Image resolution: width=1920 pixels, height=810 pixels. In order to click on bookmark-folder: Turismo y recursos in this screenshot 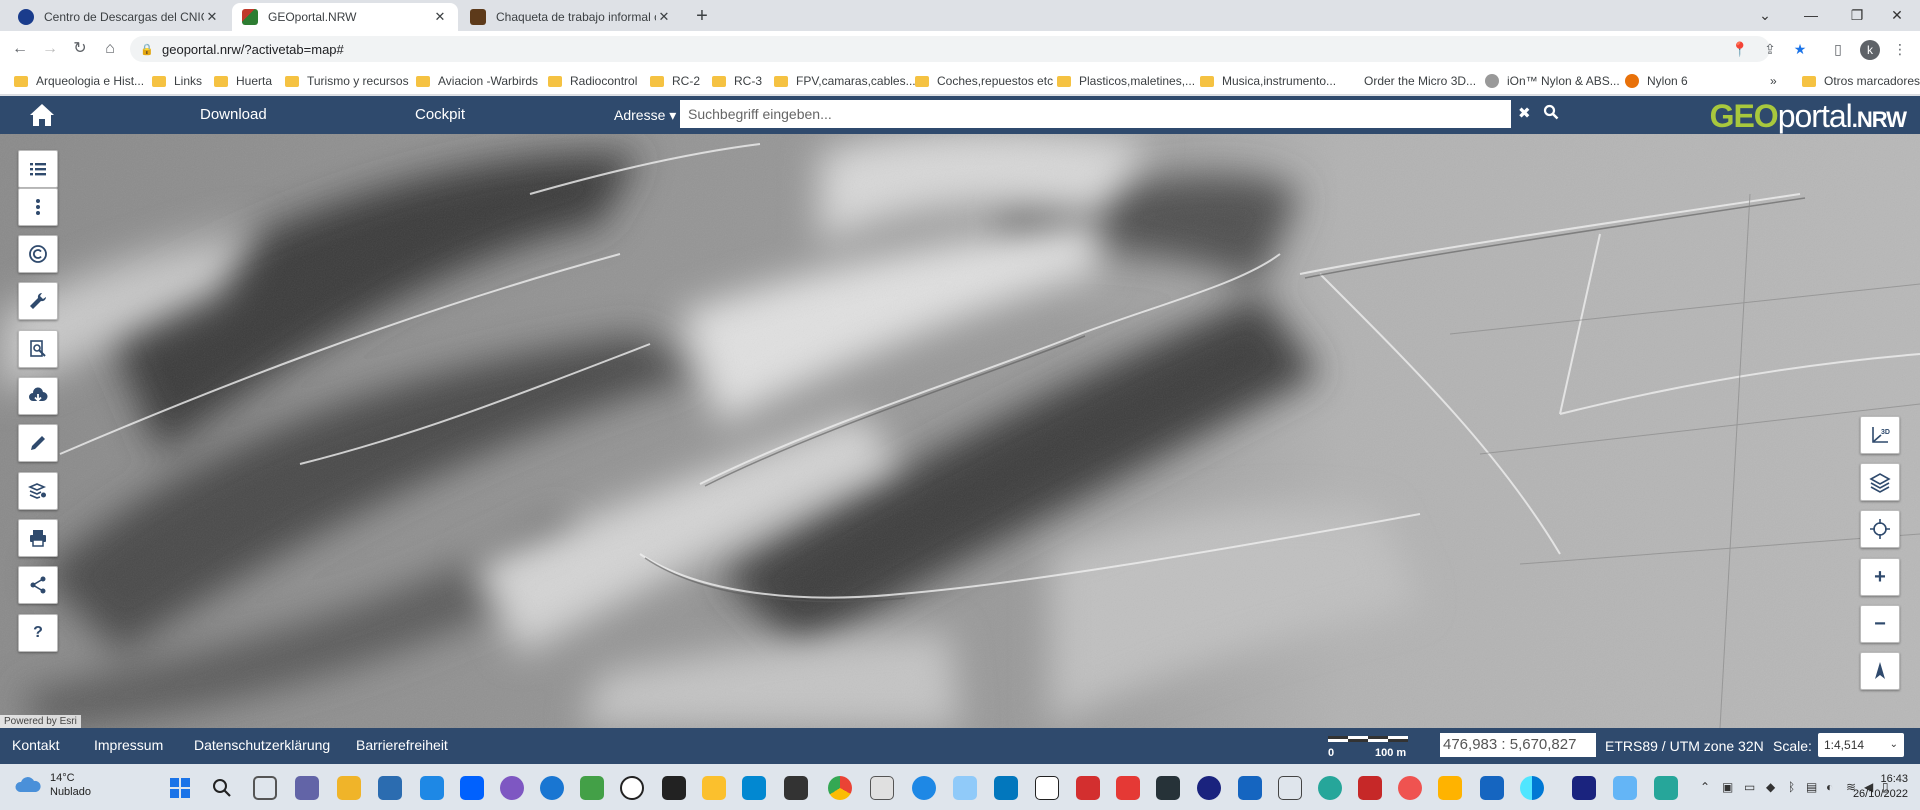, I will do `click(347, 81)`.